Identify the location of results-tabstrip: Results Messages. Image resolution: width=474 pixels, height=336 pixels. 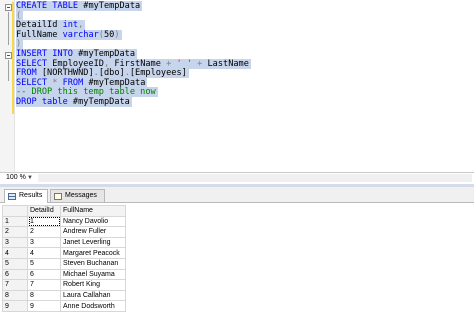
(237, 195).